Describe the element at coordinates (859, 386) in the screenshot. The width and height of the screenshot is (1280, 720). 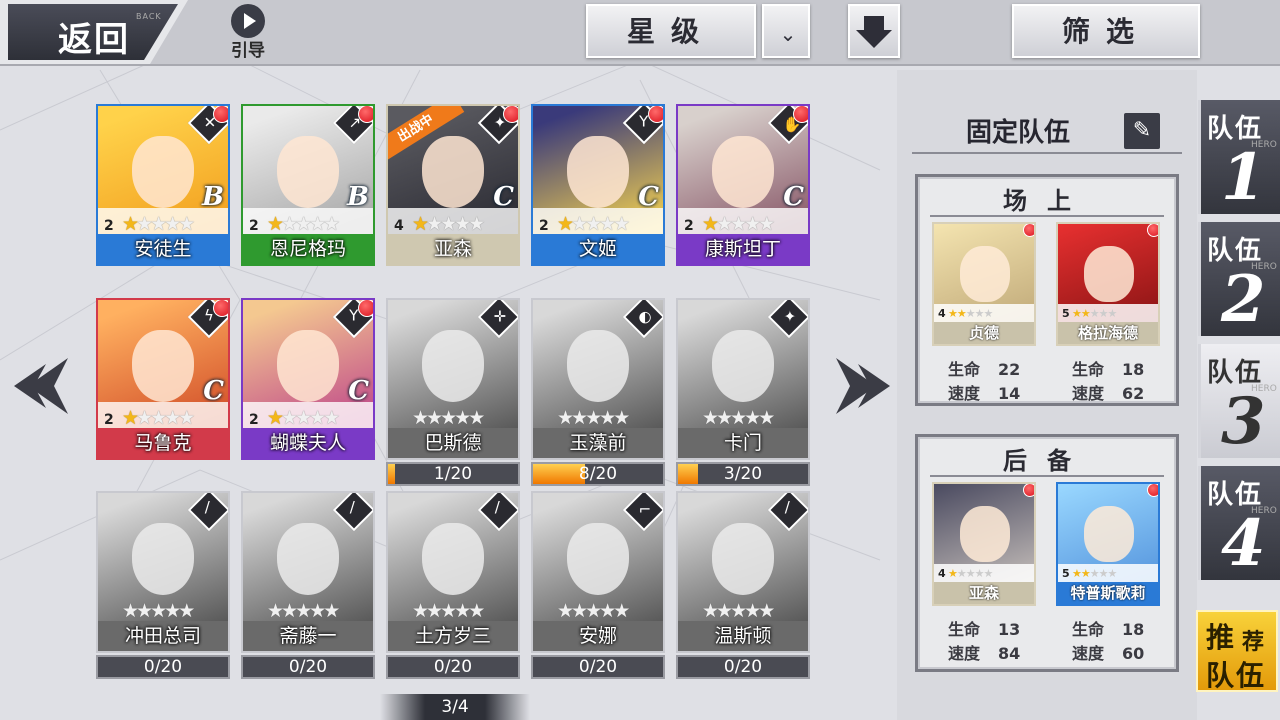
I see `next-page-arrow-icon` at that location.